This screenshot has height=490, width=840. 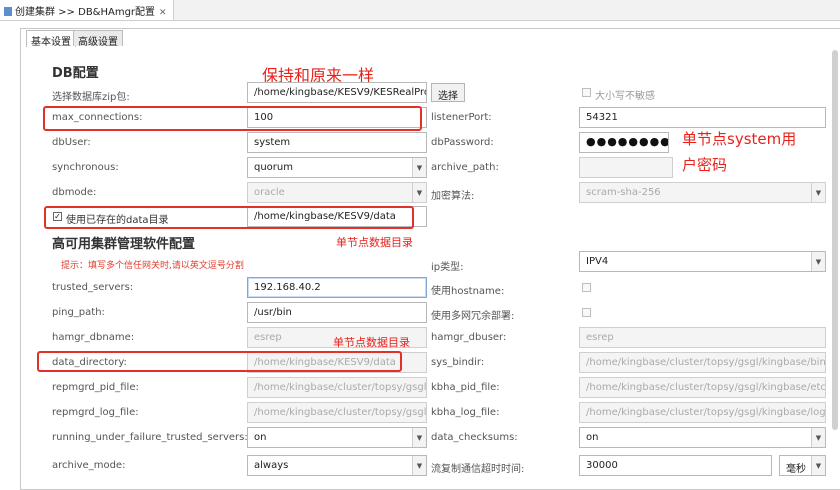 What do you see at coordinates (796, 469) in the screenshot?
I see `stream-unit-value: 毫秒` at bounding box center [796, 469].